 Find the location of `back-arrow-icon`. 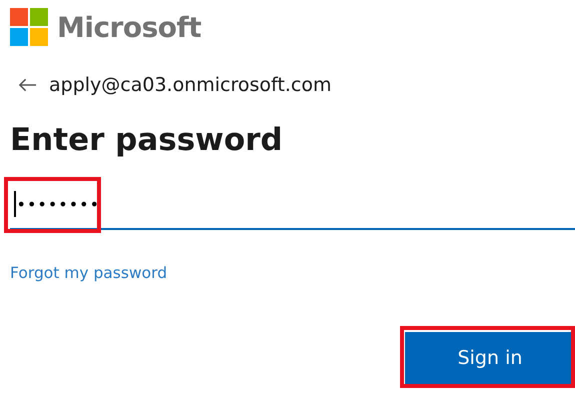

back-arrow-icon is located at coordinates (27, 85).